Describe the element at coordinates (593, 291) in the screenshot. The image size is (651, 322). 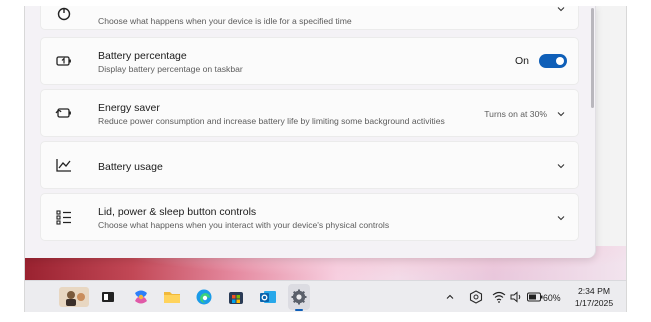
I see `clock-time: 2:34 PM` at that location.